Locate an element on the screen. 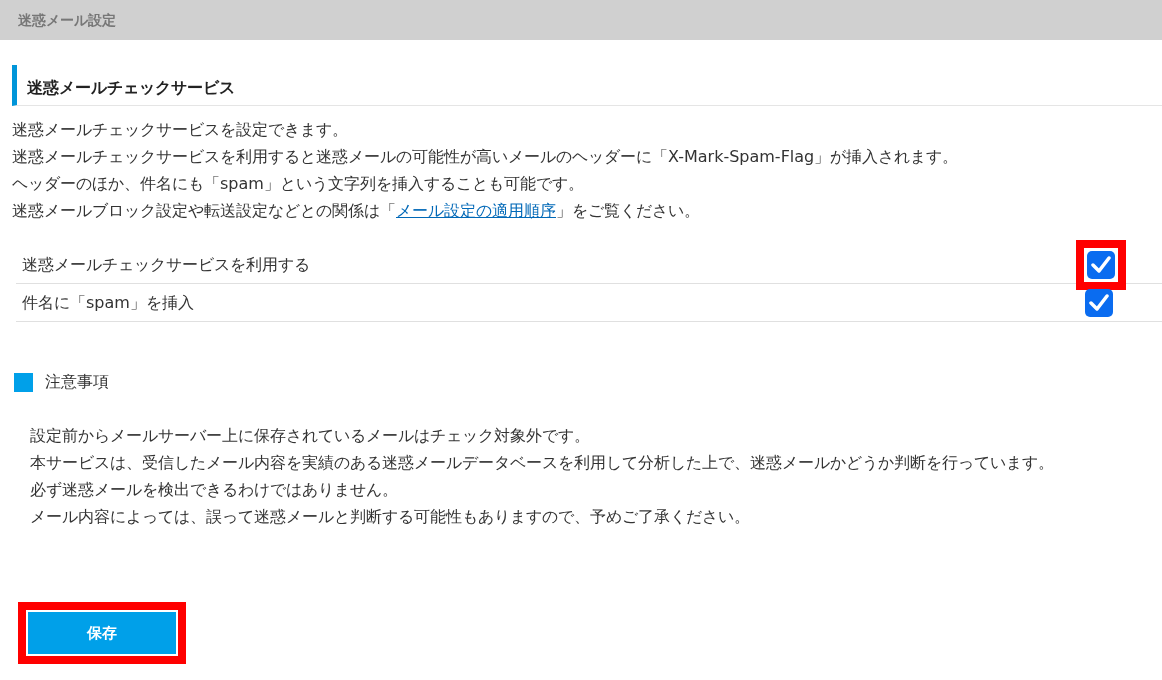 The width and height of the screenshot is (1162, 680). square-bullet-icon is located at coordinates (23, 382).